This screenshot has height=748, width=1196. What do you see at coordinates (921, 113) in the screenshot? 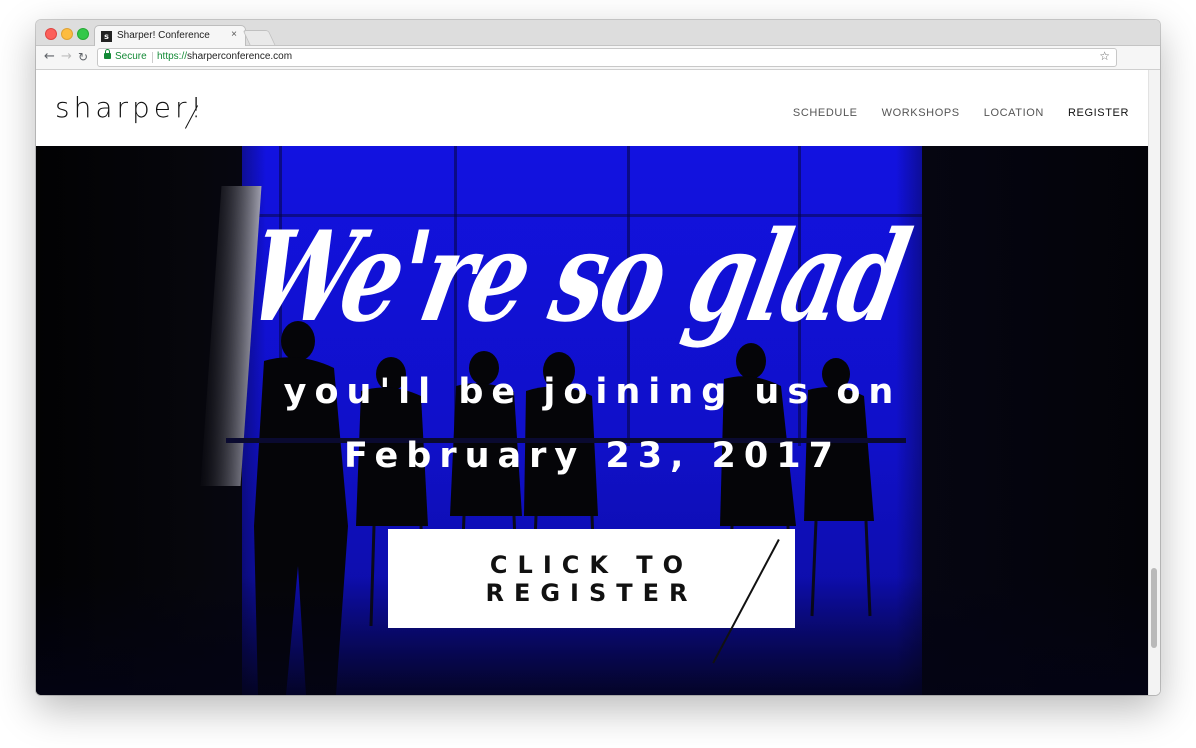
I see `nav-link-workshops: WORKSHOPS` at bounding box center [921, 113].